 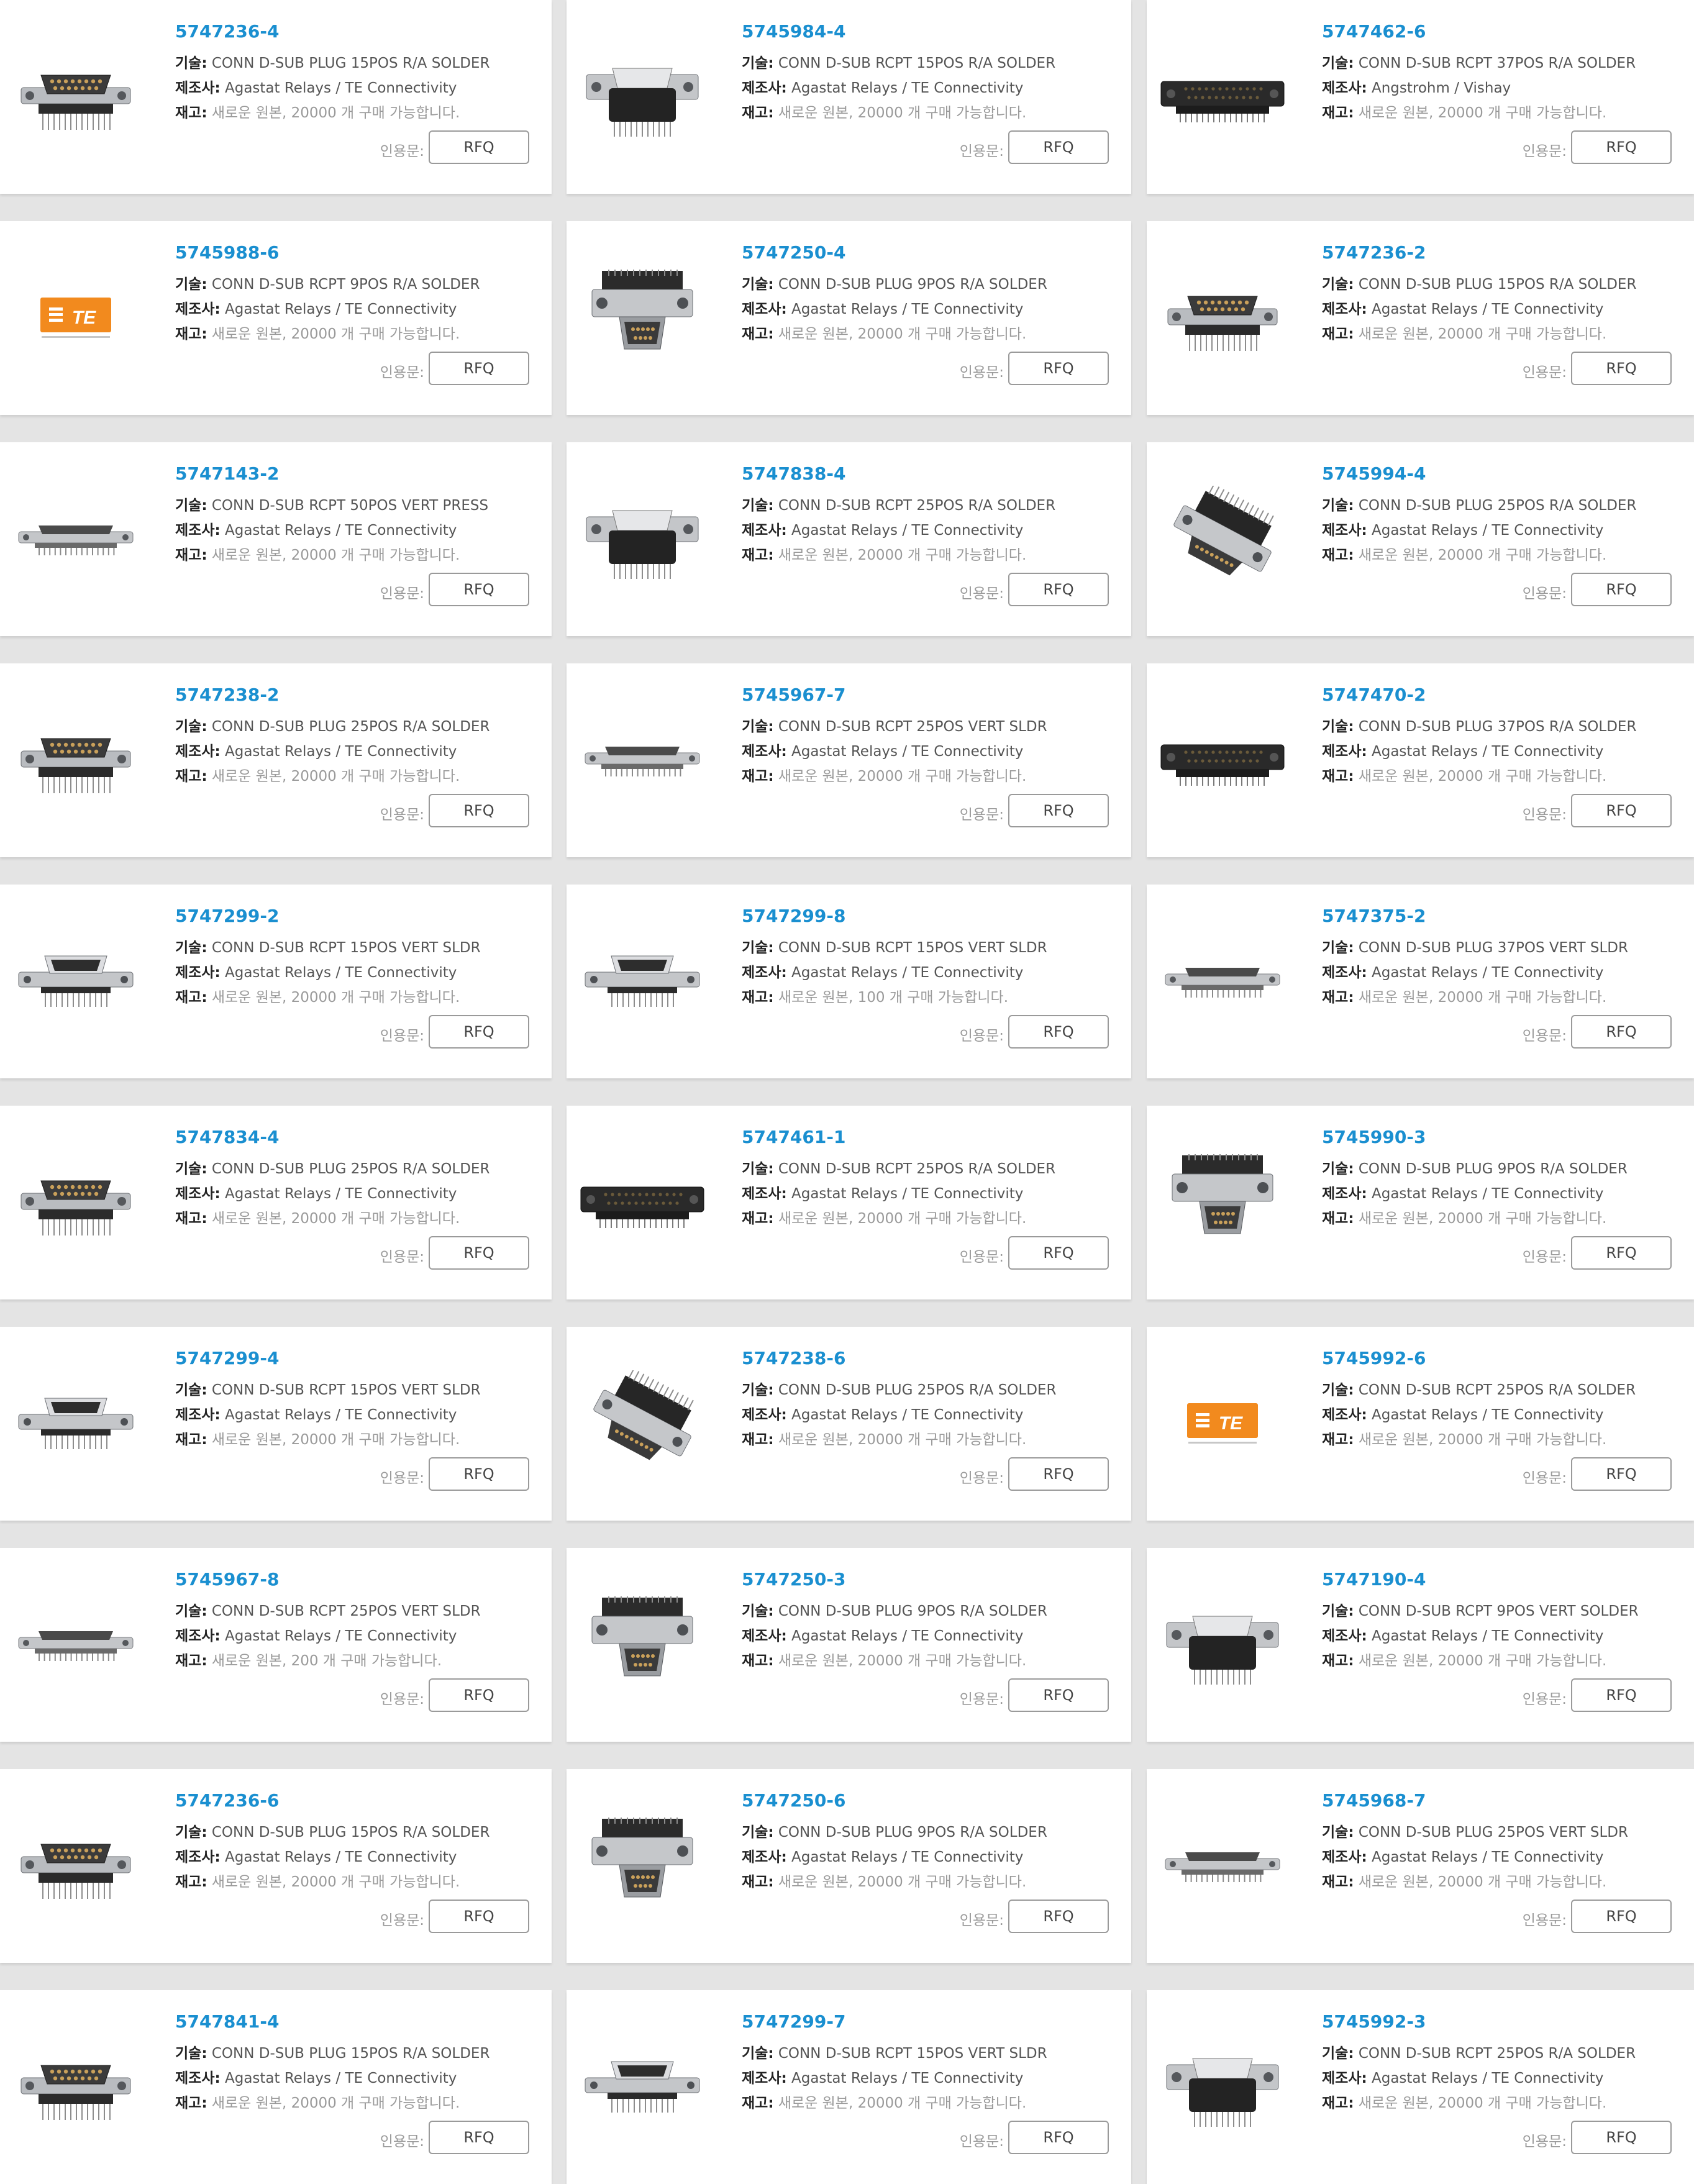 What do you see at coordinates (793, 1801) in the screenshot?
I see `part-number-link: 5747250-6` at bounding box center [793, 1801].